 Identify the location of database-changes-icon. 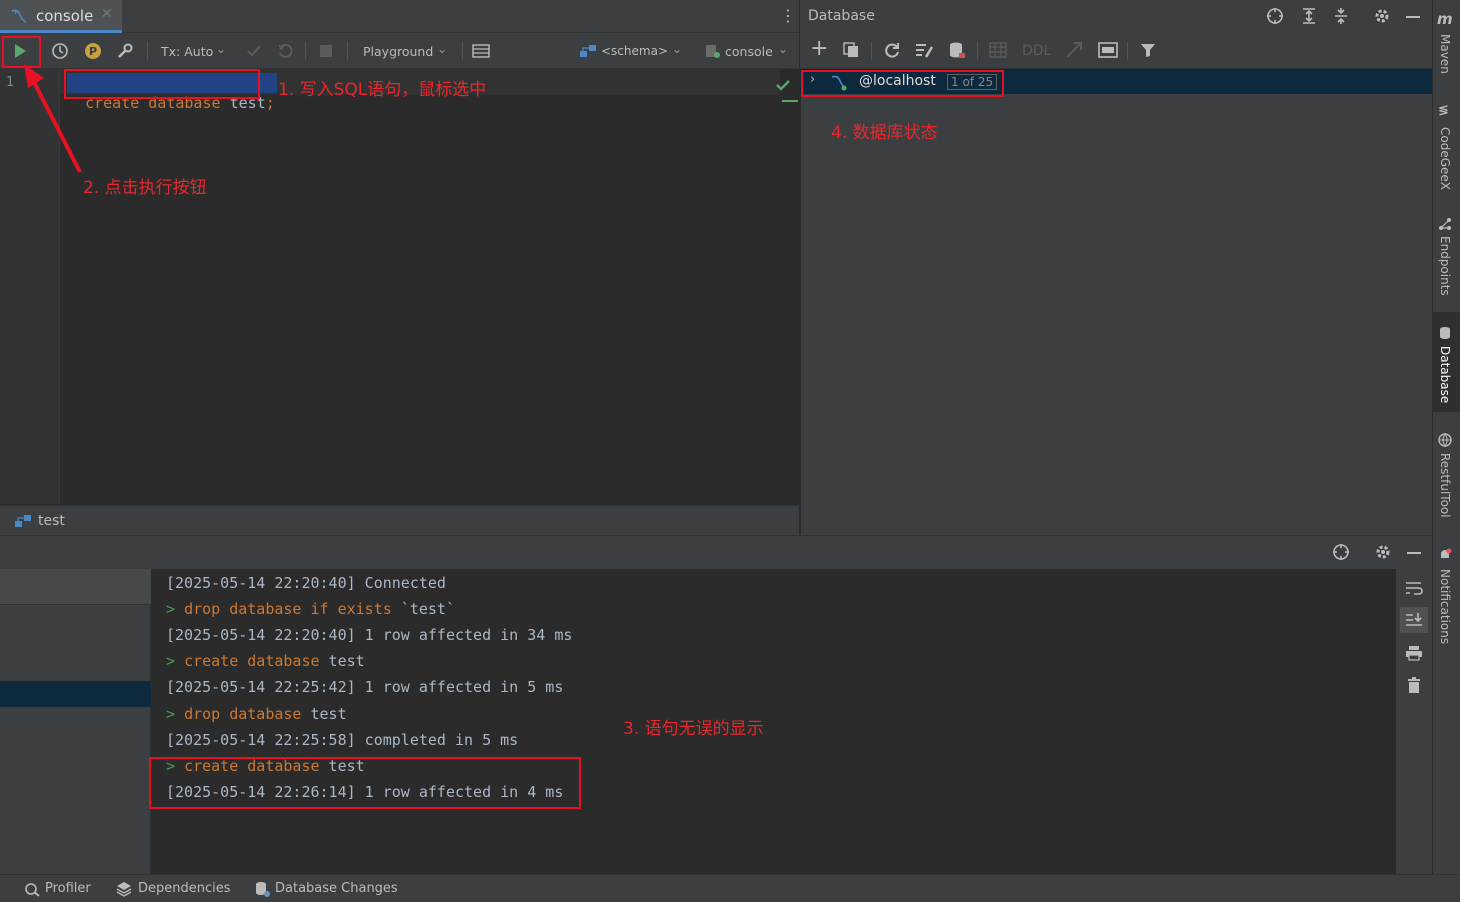
(262, 889).